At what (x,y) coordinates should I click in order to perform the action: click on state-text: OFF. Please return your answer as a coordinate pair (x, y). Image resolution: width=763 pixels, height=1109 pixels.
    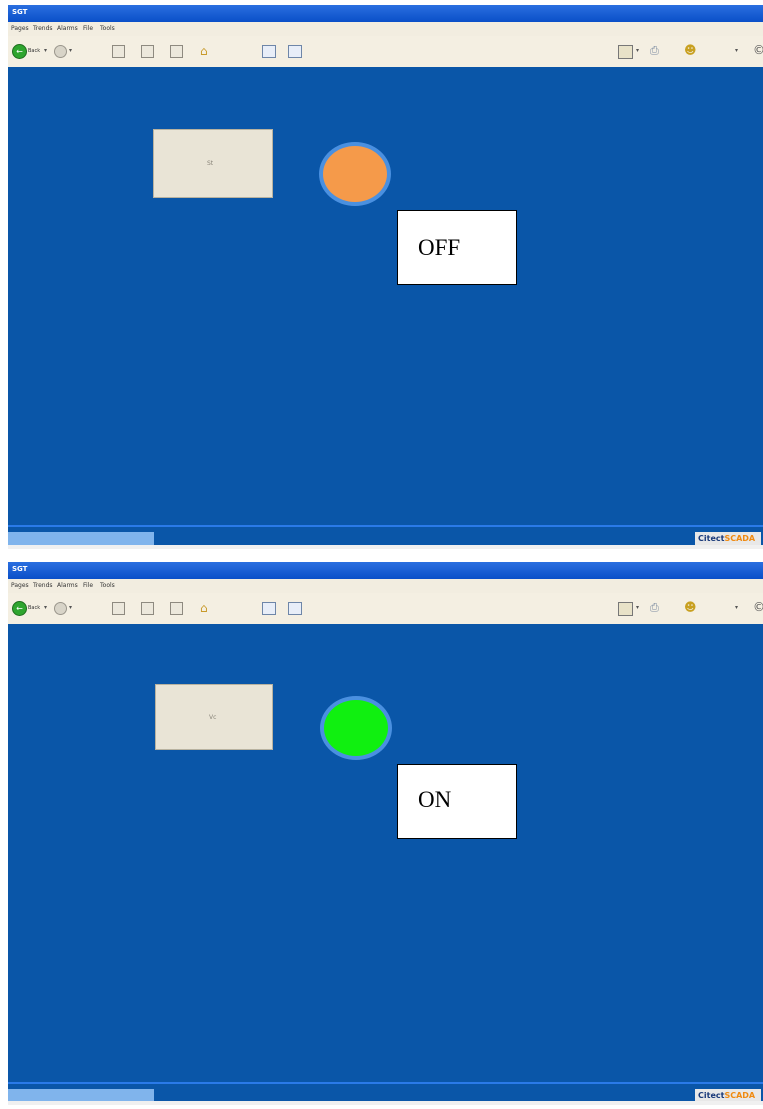
    Looking at the image, I should click on (439, 247).